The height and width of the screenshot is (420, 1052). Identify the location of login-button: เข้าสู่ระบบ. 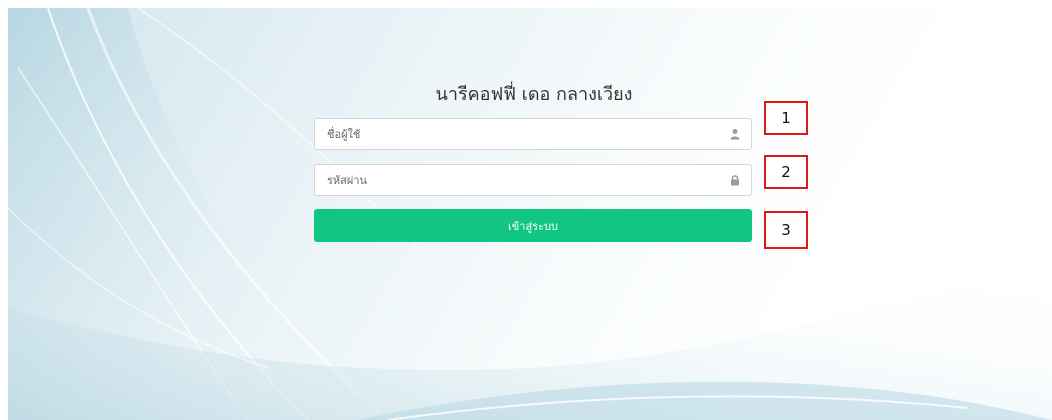
(533, 225).